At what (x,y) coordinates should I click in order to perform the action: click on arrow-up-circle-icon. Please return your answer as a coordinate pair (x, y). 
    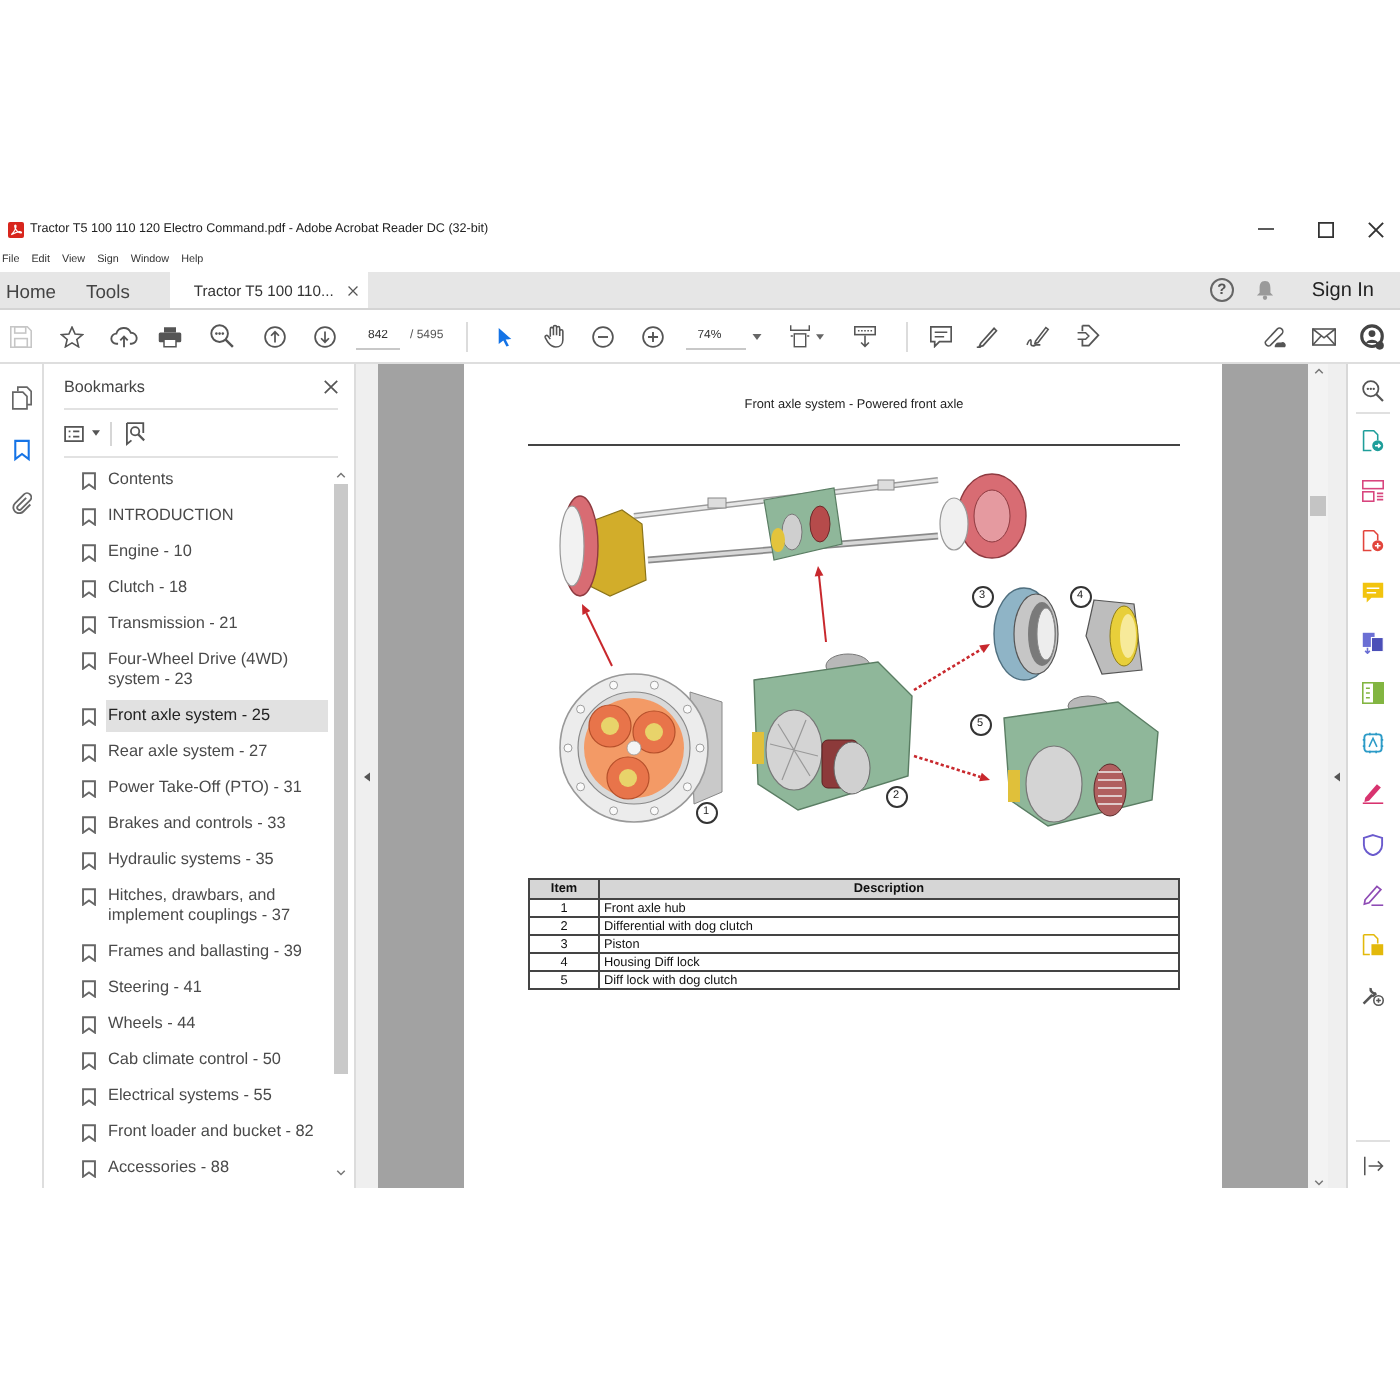
    Looking at the image, I should click on (275, 336).